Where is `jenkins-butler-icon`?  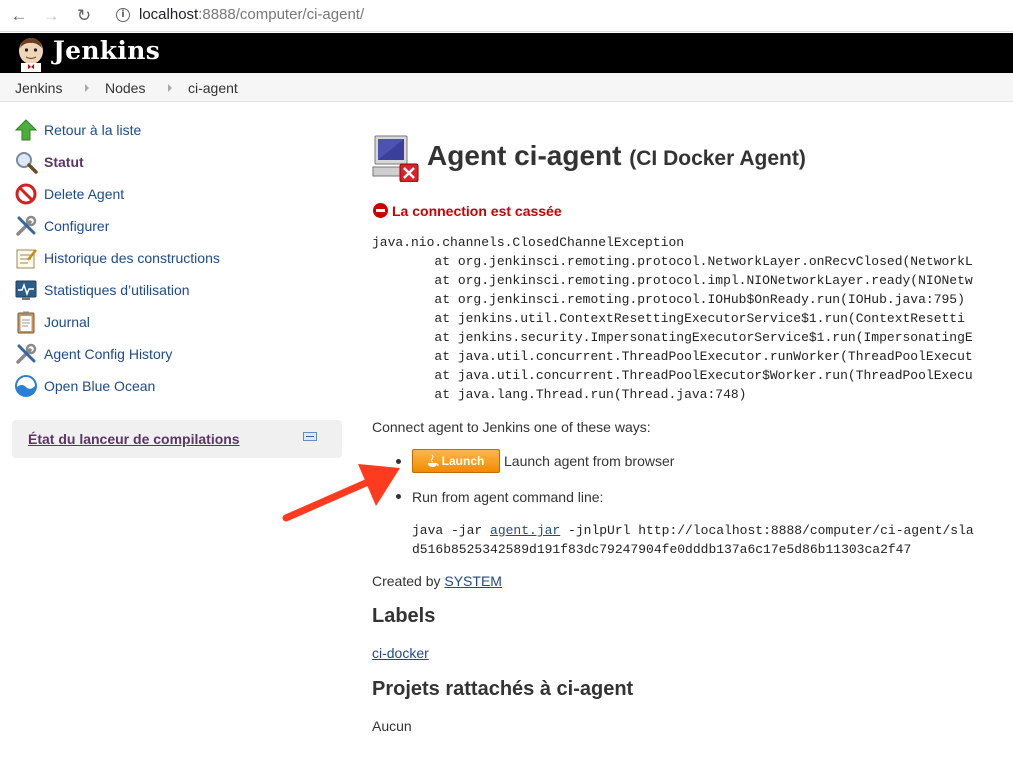 jenkins-butler-icon is located at coordinates (31, 54).